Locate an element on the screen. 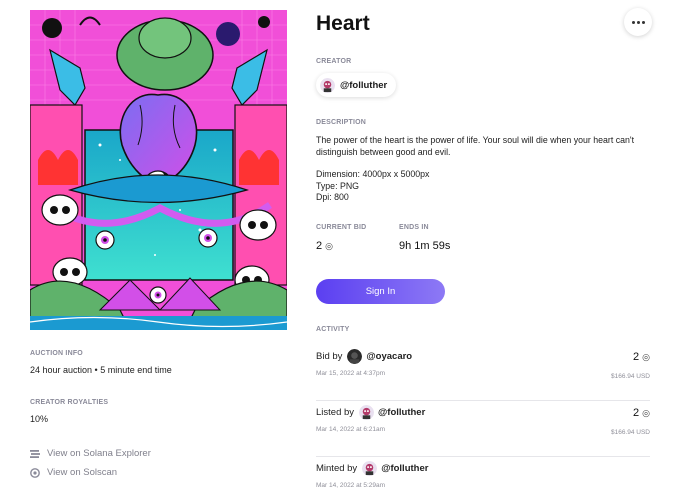 The width and height of the screenshot is (680, 496). sign-in-button: Sign In is located at coordinates (380, 291).